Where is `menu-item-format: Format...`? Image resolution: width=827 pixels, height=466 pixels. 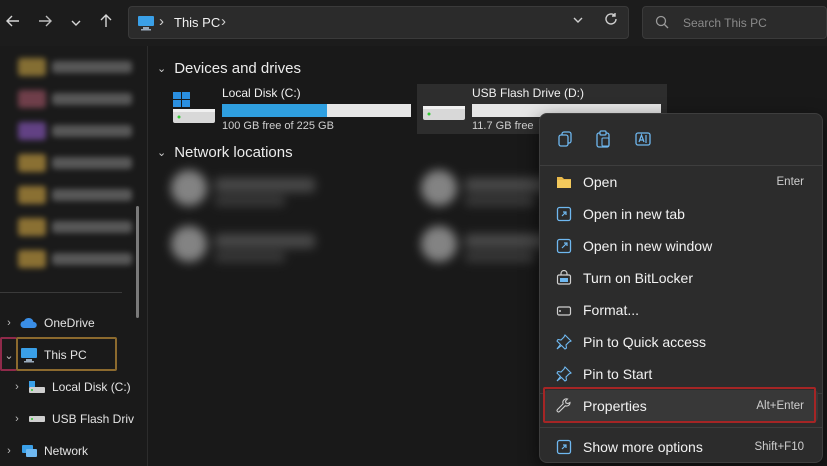
menu-item-format: Format... is located at coordinates (681, 310).